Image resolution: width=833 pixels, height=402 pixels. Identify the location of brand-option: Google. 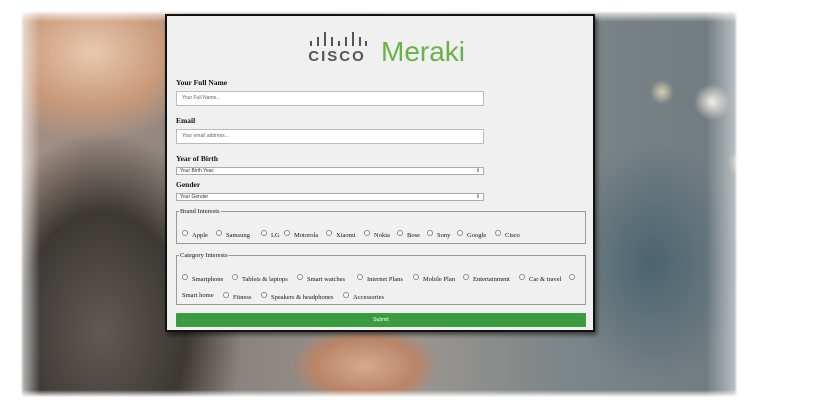
(471, 234).